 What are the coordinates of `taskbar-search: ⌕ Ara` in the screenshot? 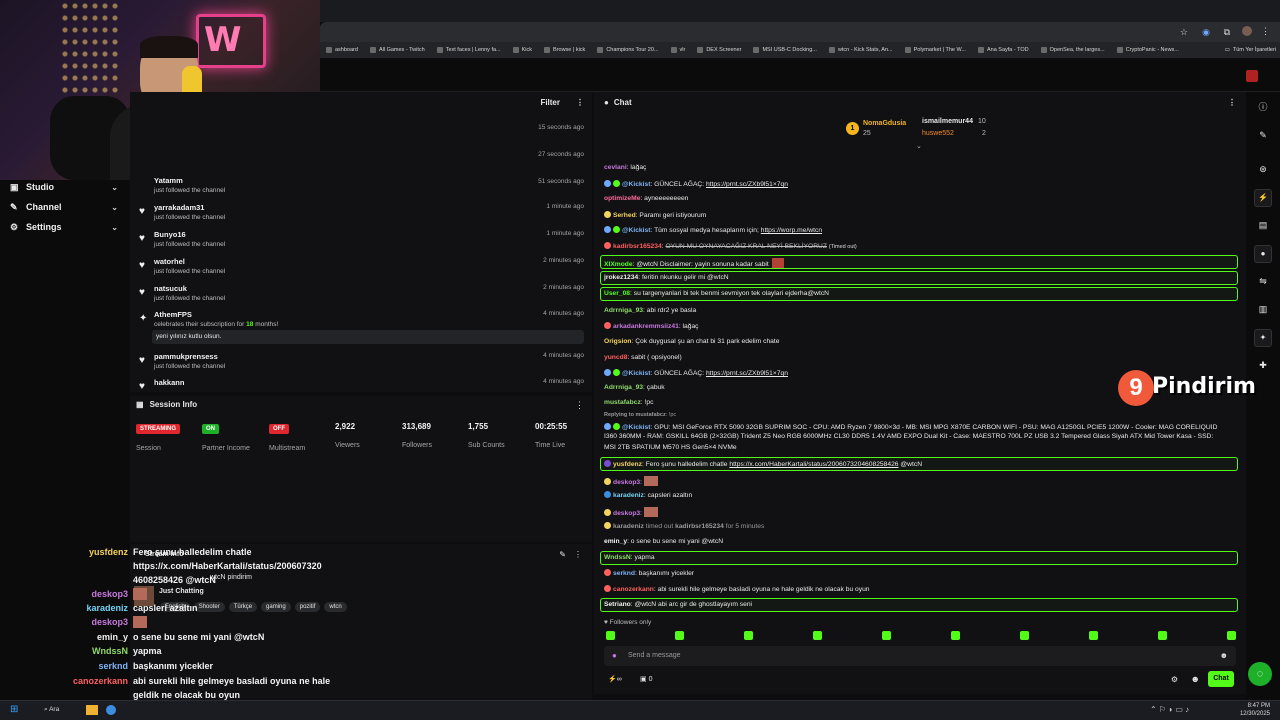 It's located at (51, 710).